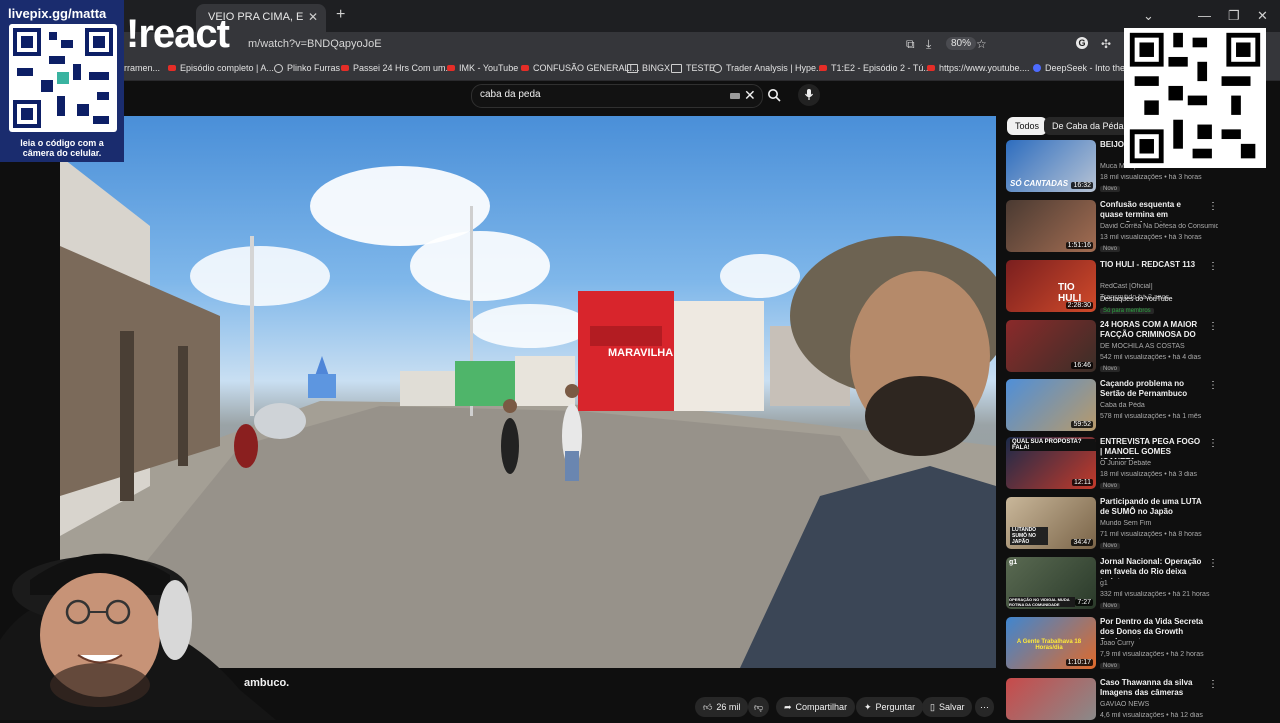  I want to click on voice-search-button, so click(809, 95).